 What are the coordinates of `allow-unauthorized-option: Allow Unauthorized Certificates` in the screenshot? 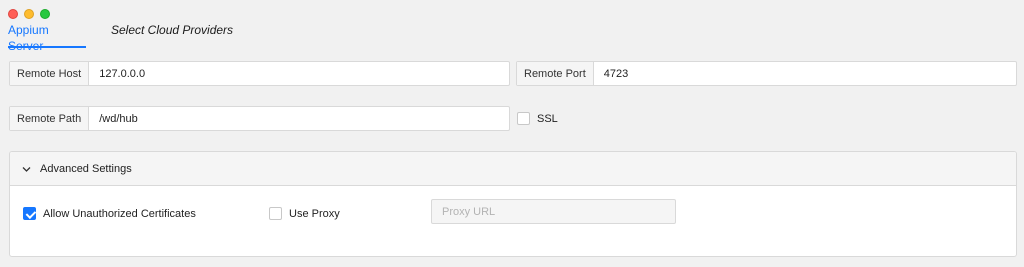 It's located at (109, 213).